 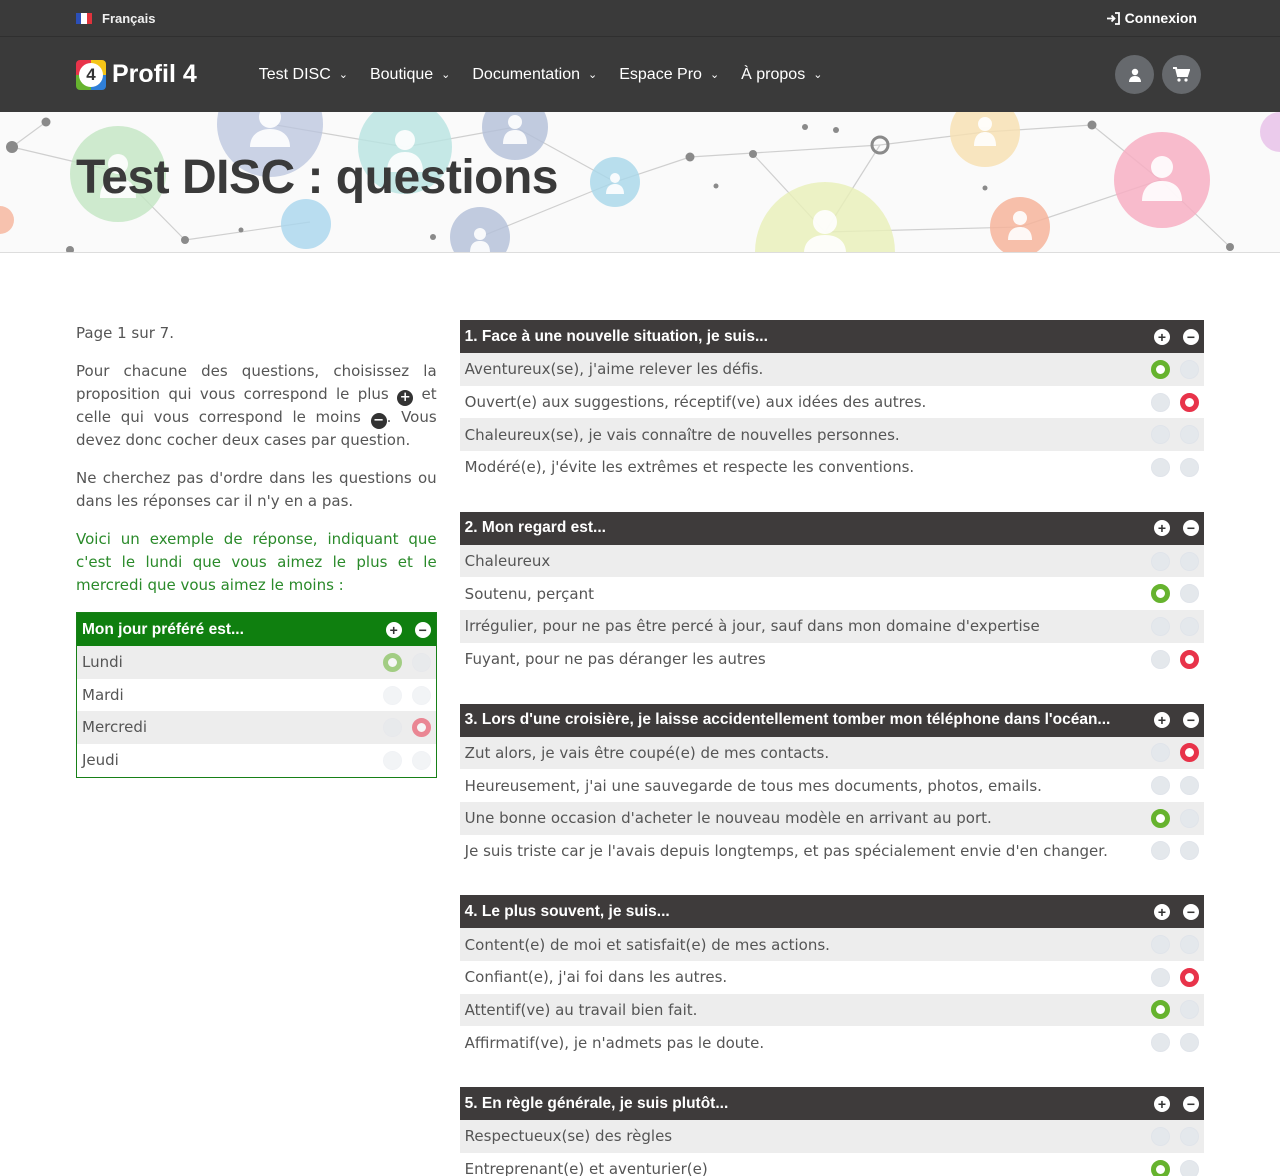 I want to click on login-link: Connexion, so click(x=1151, y=18).